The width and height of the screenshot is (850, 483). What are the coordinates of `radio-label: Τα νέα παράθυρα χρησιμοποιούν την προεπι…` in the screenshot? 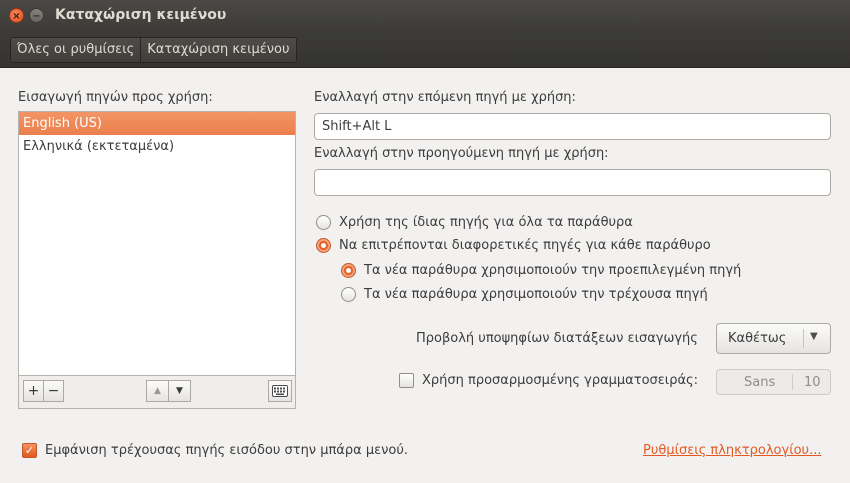 It's located at (553, 270).